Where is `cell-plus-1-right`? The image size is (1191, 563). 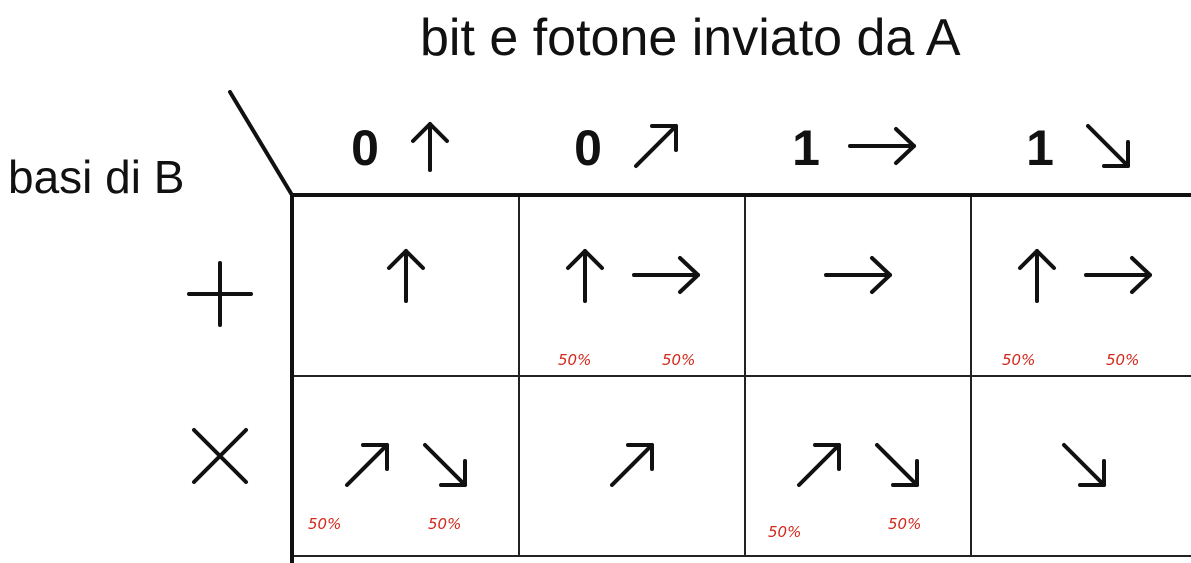 cell-plus-1-right is located at coordinates (859, 287).